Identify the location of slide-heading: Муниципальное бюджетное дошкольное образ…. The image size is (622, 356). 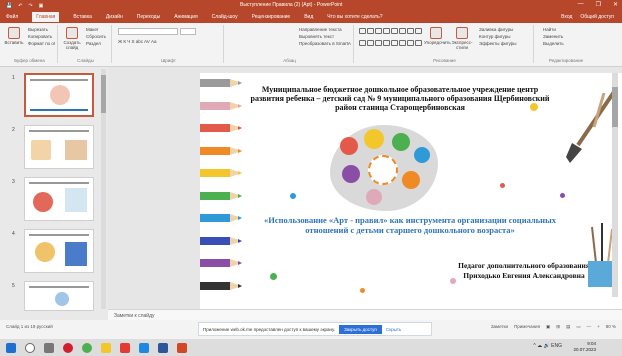
(400, 98).